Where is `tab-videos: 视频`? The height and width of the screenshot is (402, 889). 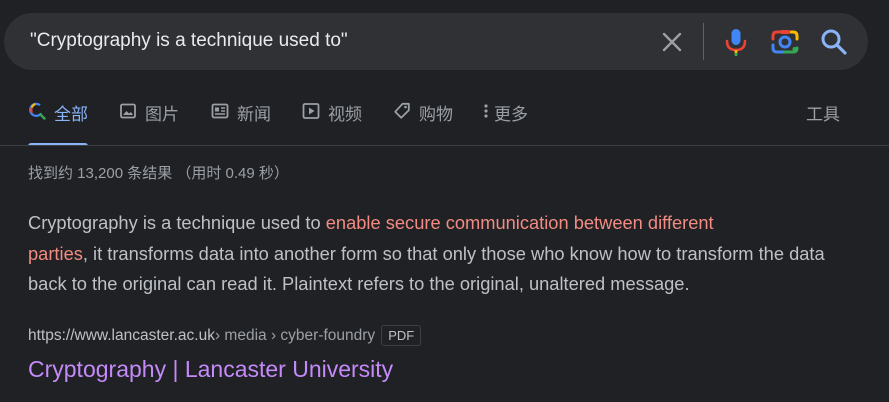 tab-videos: 视频 is located at coordinates (332, 123).